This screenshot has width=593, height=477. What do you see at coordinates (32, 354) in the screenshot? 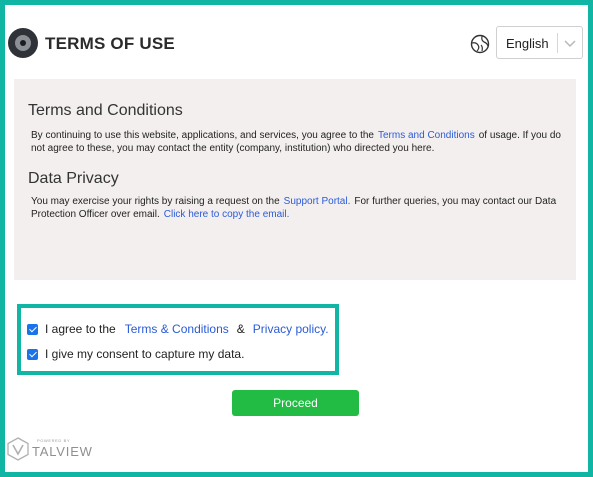
I see `data-consent-checkbox` at bounding box center [32, 354].